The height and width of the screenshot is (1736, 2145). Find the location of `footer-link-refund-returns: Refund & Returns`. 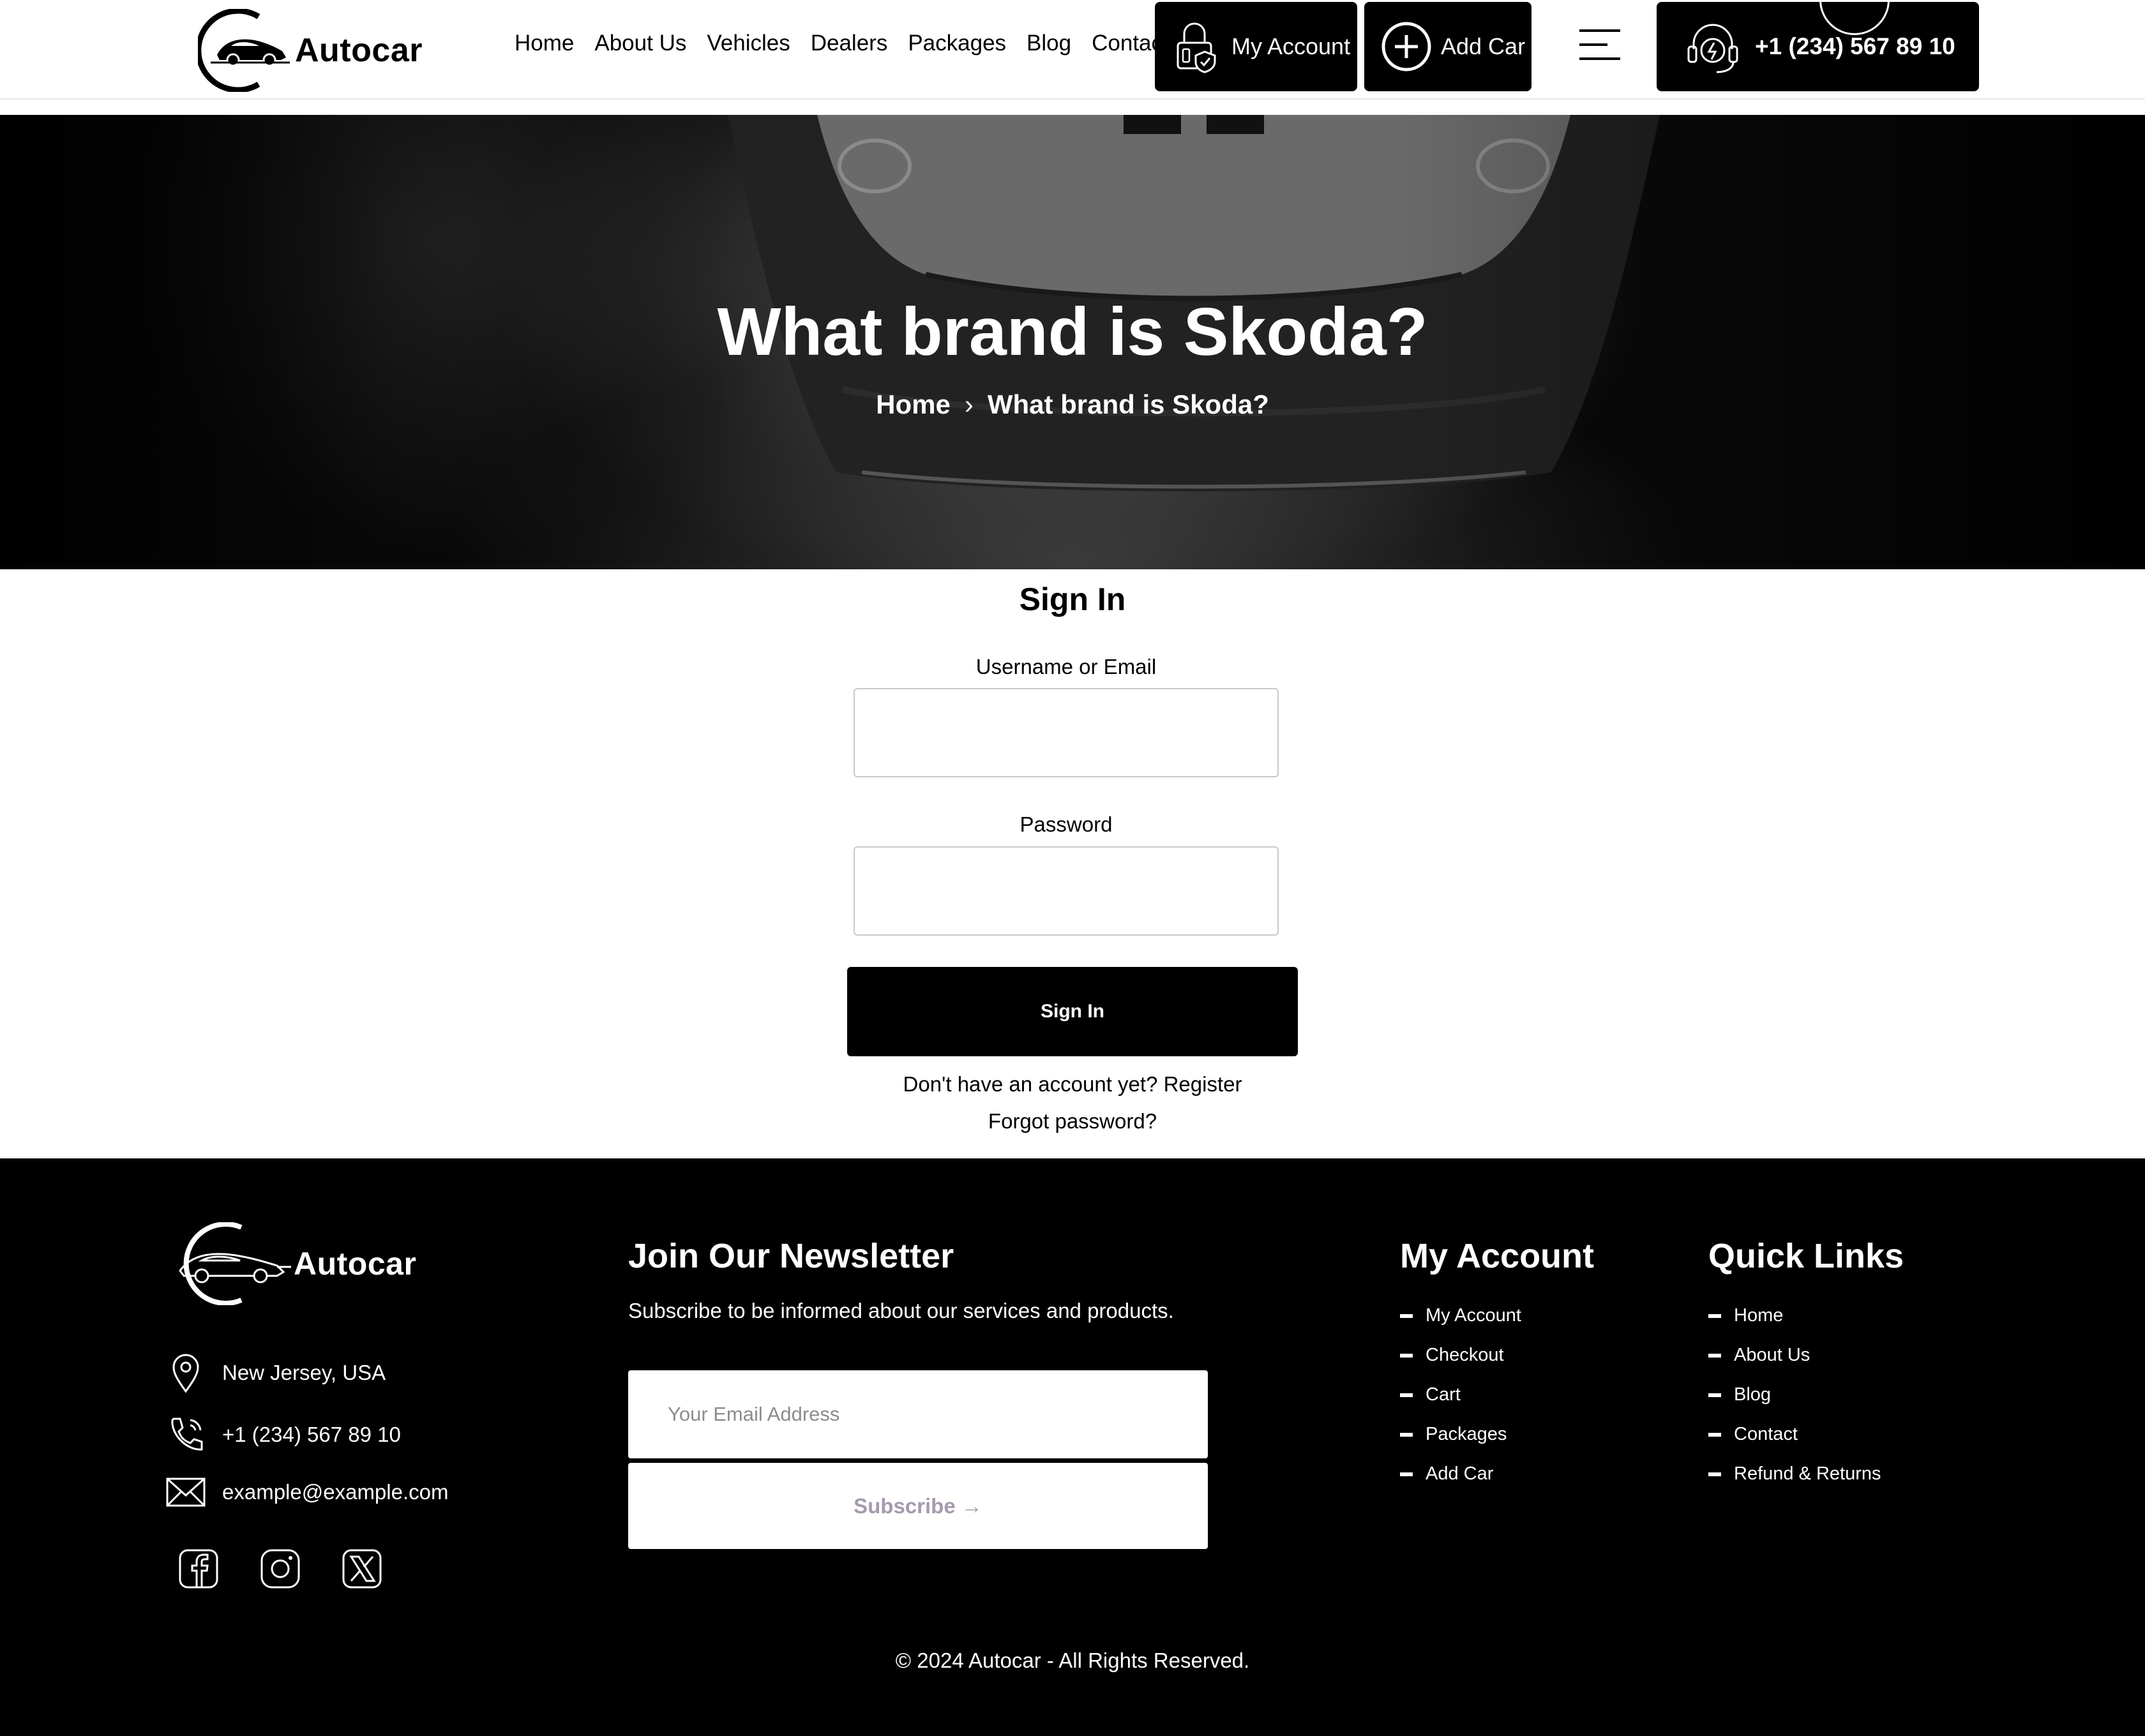

footer-link-refund-returns: Refund & Returns is located at coordinates (1794, 1483).